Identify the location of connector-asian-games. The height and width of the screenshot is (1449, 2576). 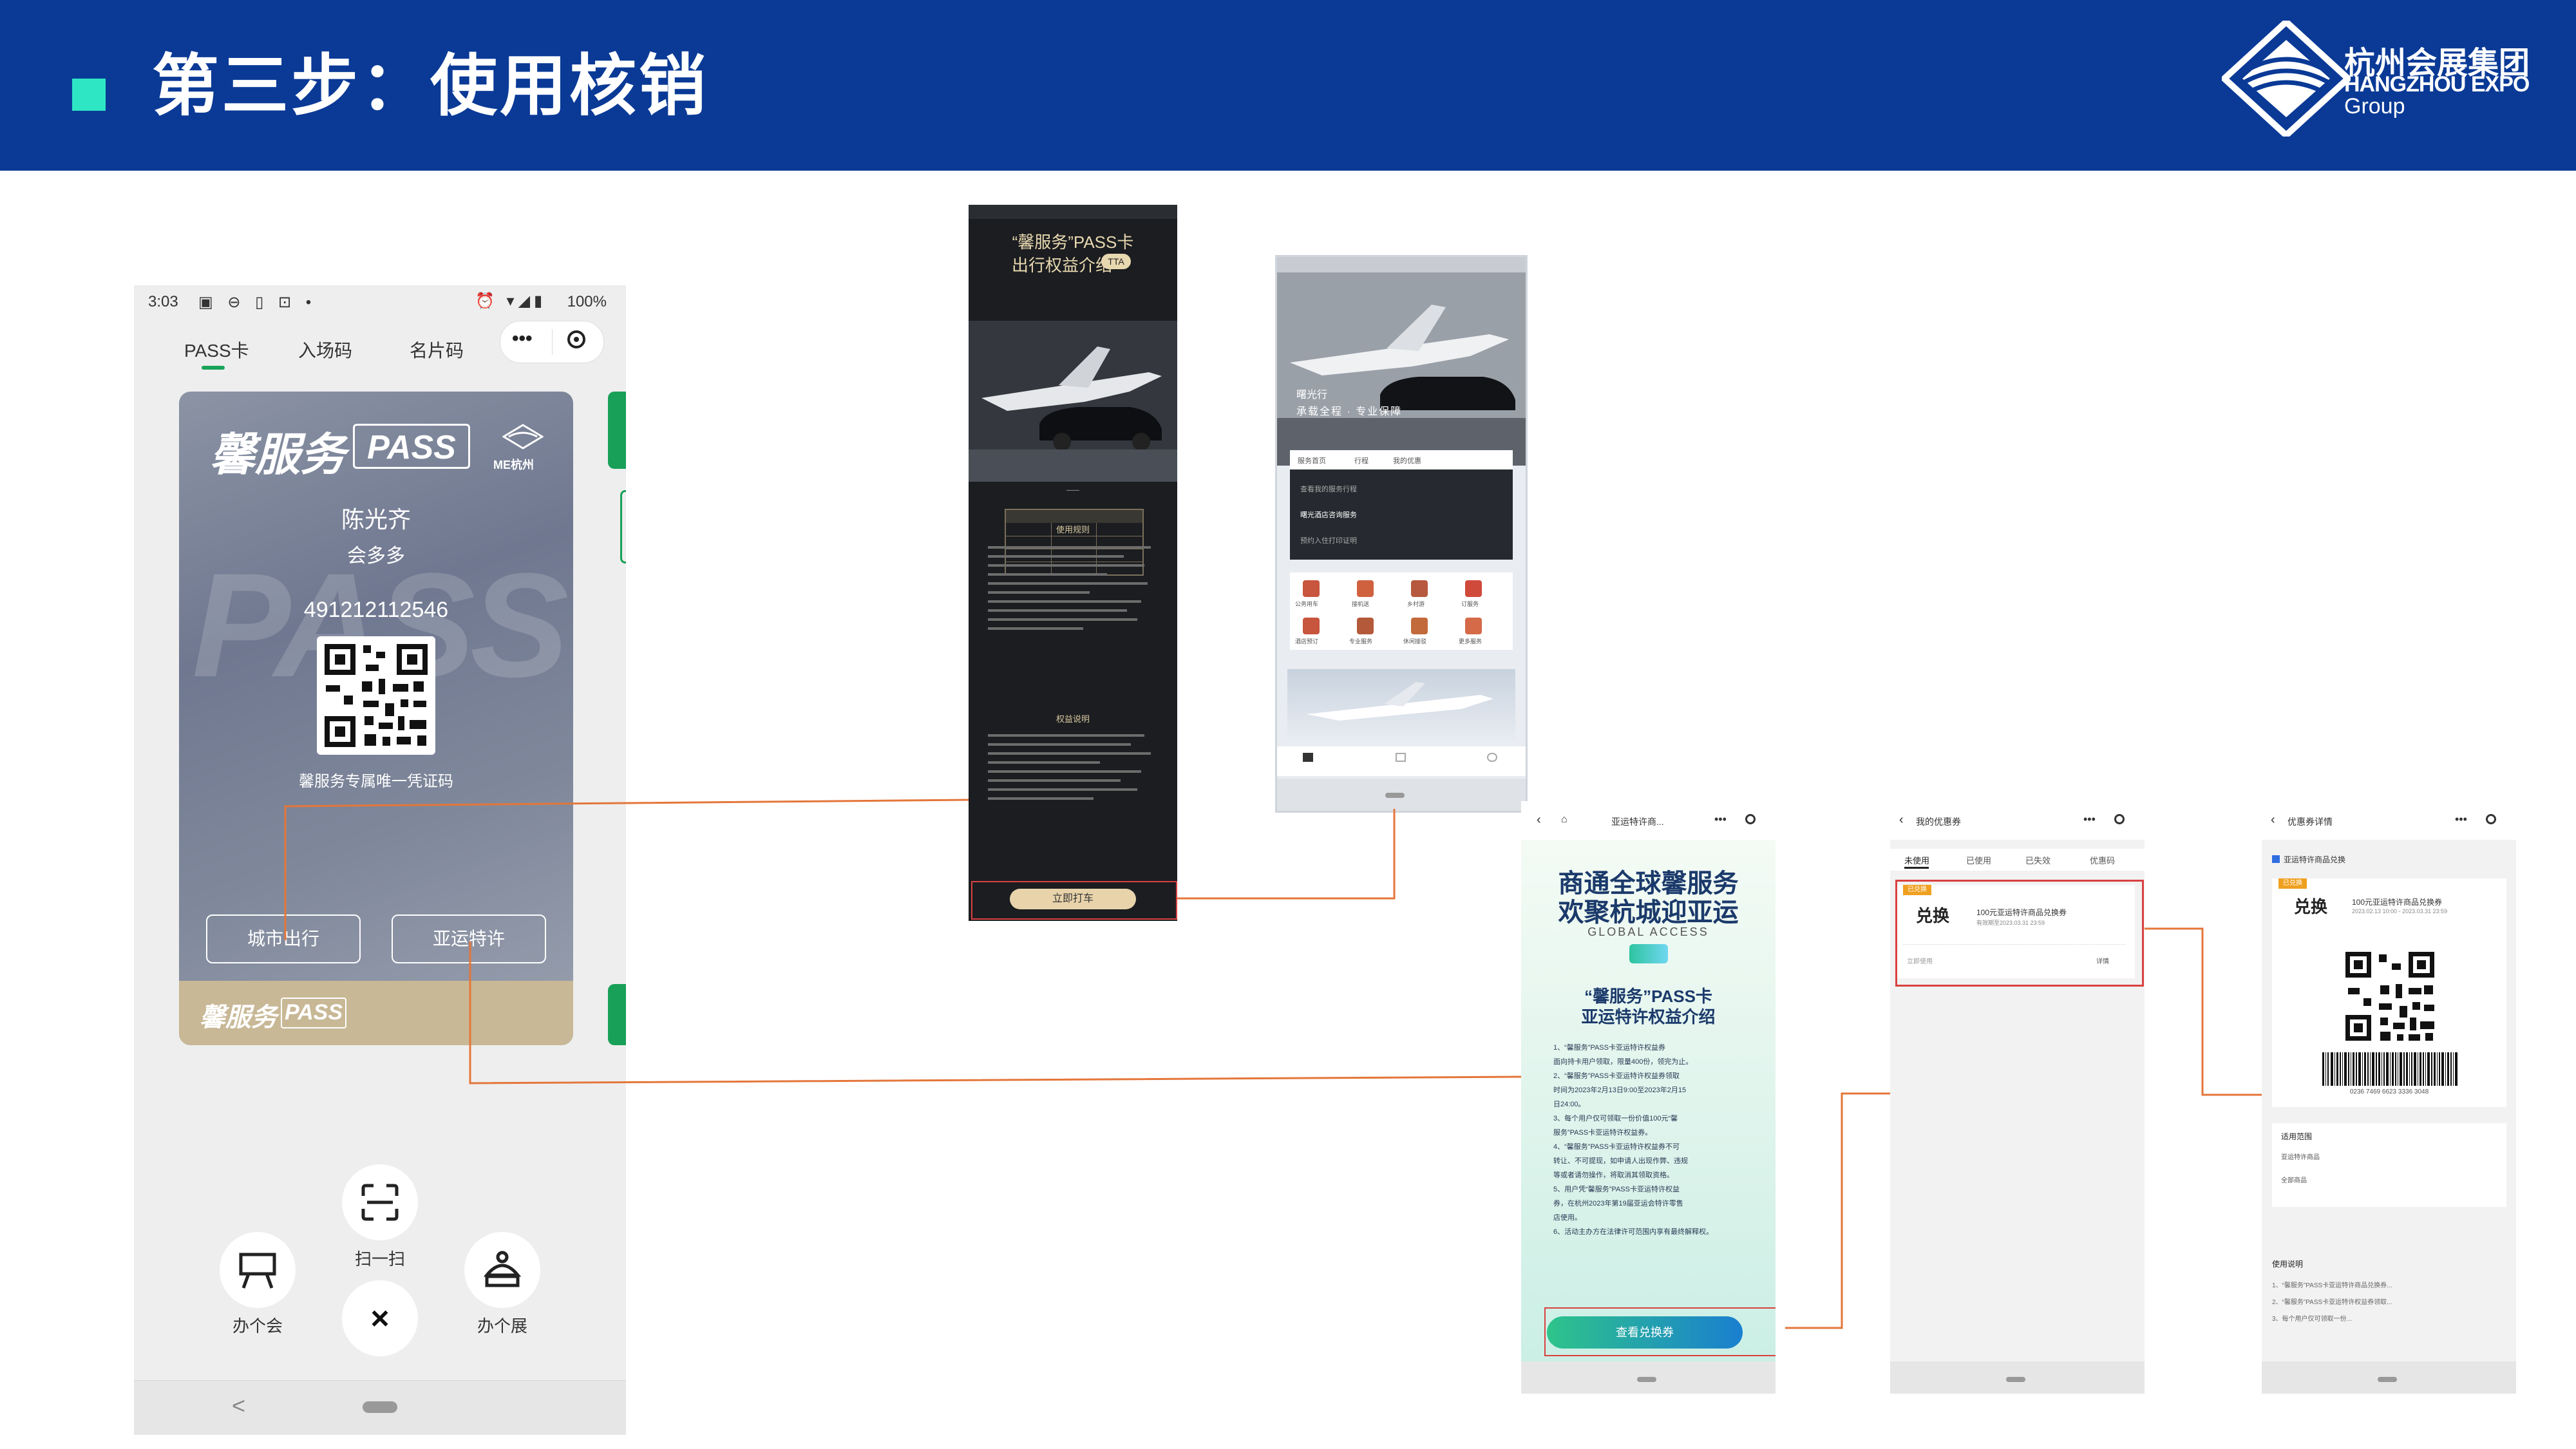
(996, 1013).